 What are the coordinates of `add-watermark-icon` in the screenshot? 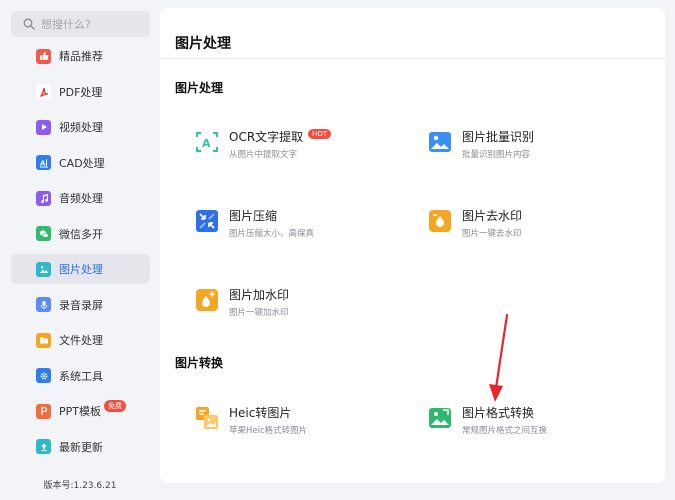 It's located at (207, 300).